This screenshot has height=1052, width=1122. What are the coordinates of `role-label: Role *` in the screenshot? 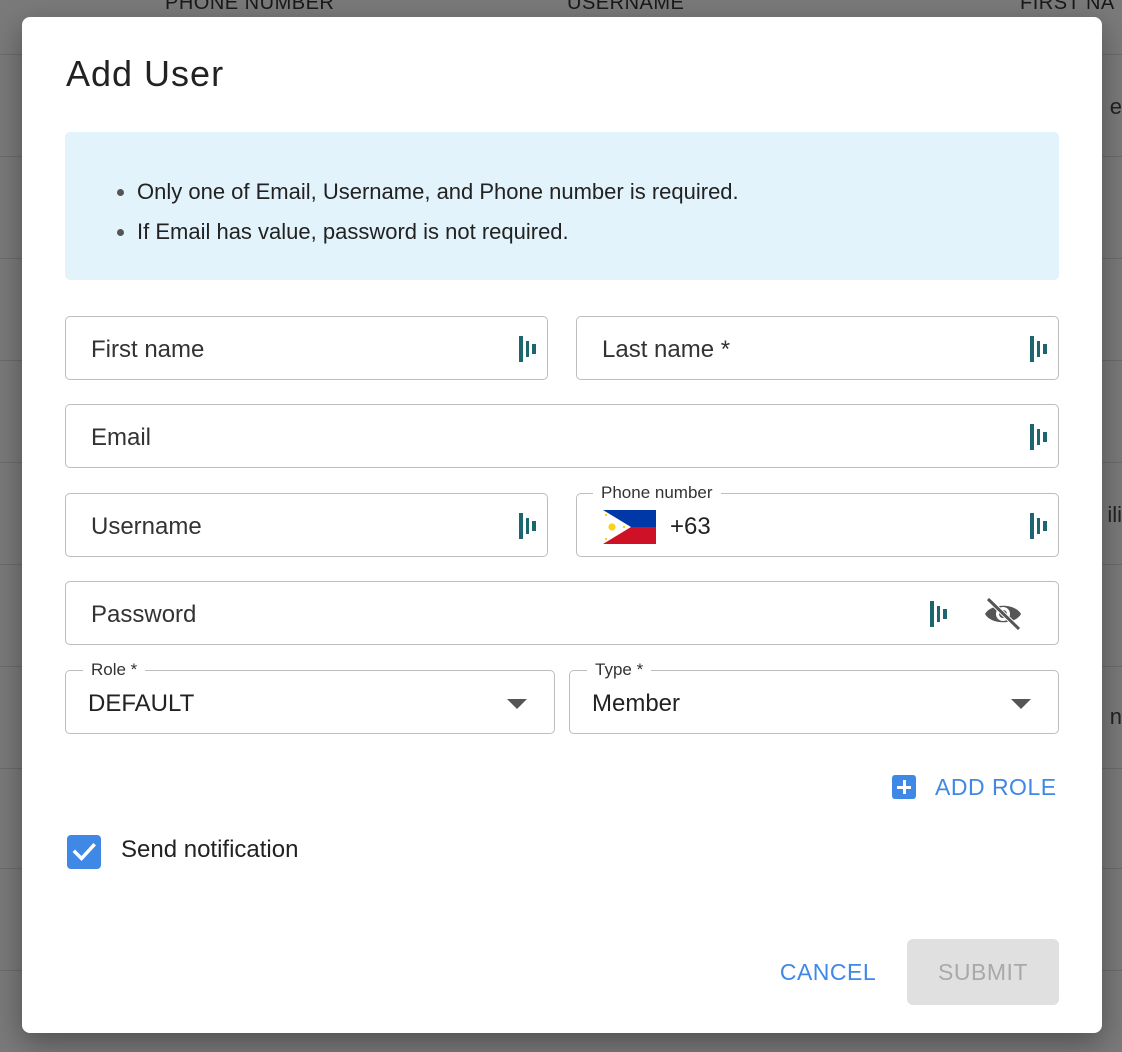 It's located at (114, 670).